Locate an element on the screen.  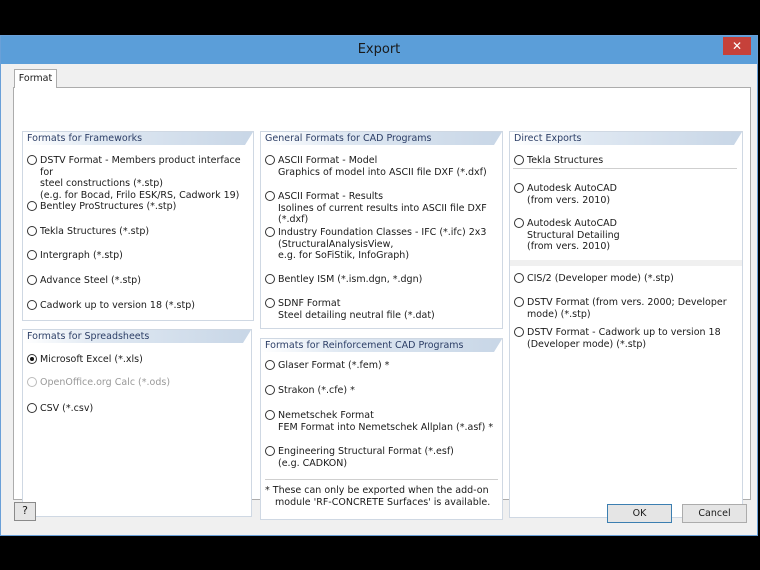
spreadsheet-option-1: Microsoft Excel (*.xls) is located at coordinates (85, 360).